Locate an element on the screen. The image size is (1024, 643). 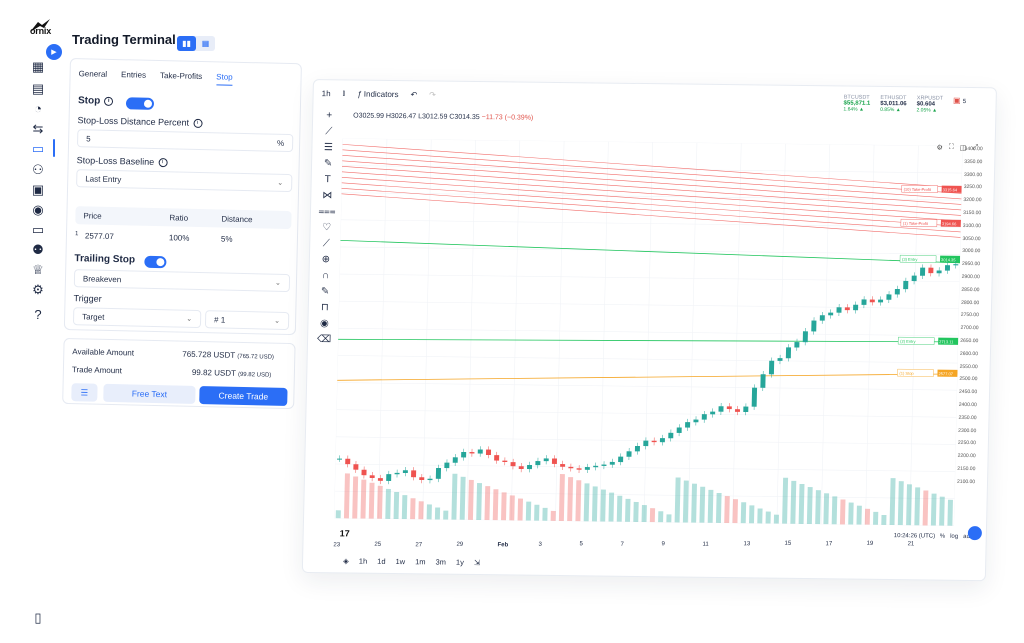
interval-1y: 1y is located at coordinates (460, 562).